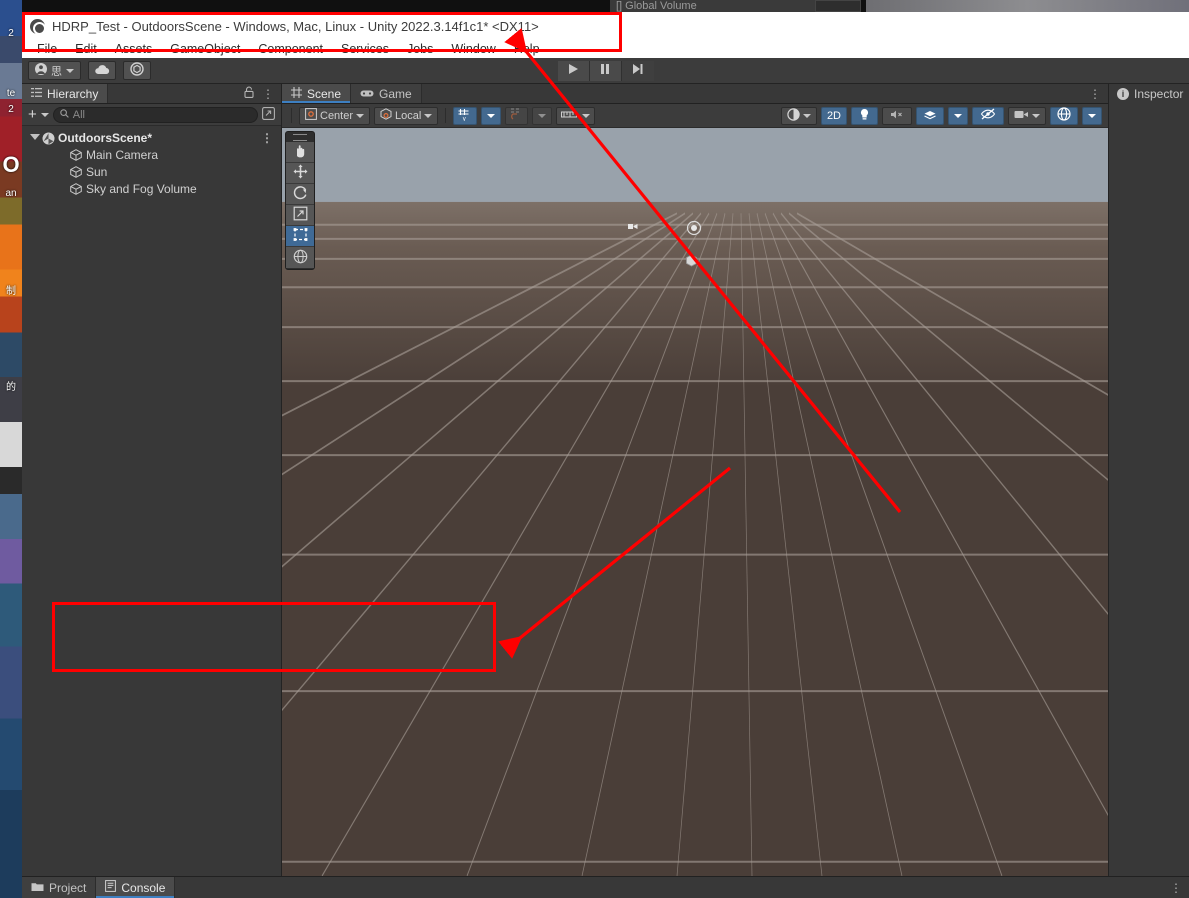  Describe the element at coordinates (300, 236) in the screenshot. I see `rect-tool-button` at that location.